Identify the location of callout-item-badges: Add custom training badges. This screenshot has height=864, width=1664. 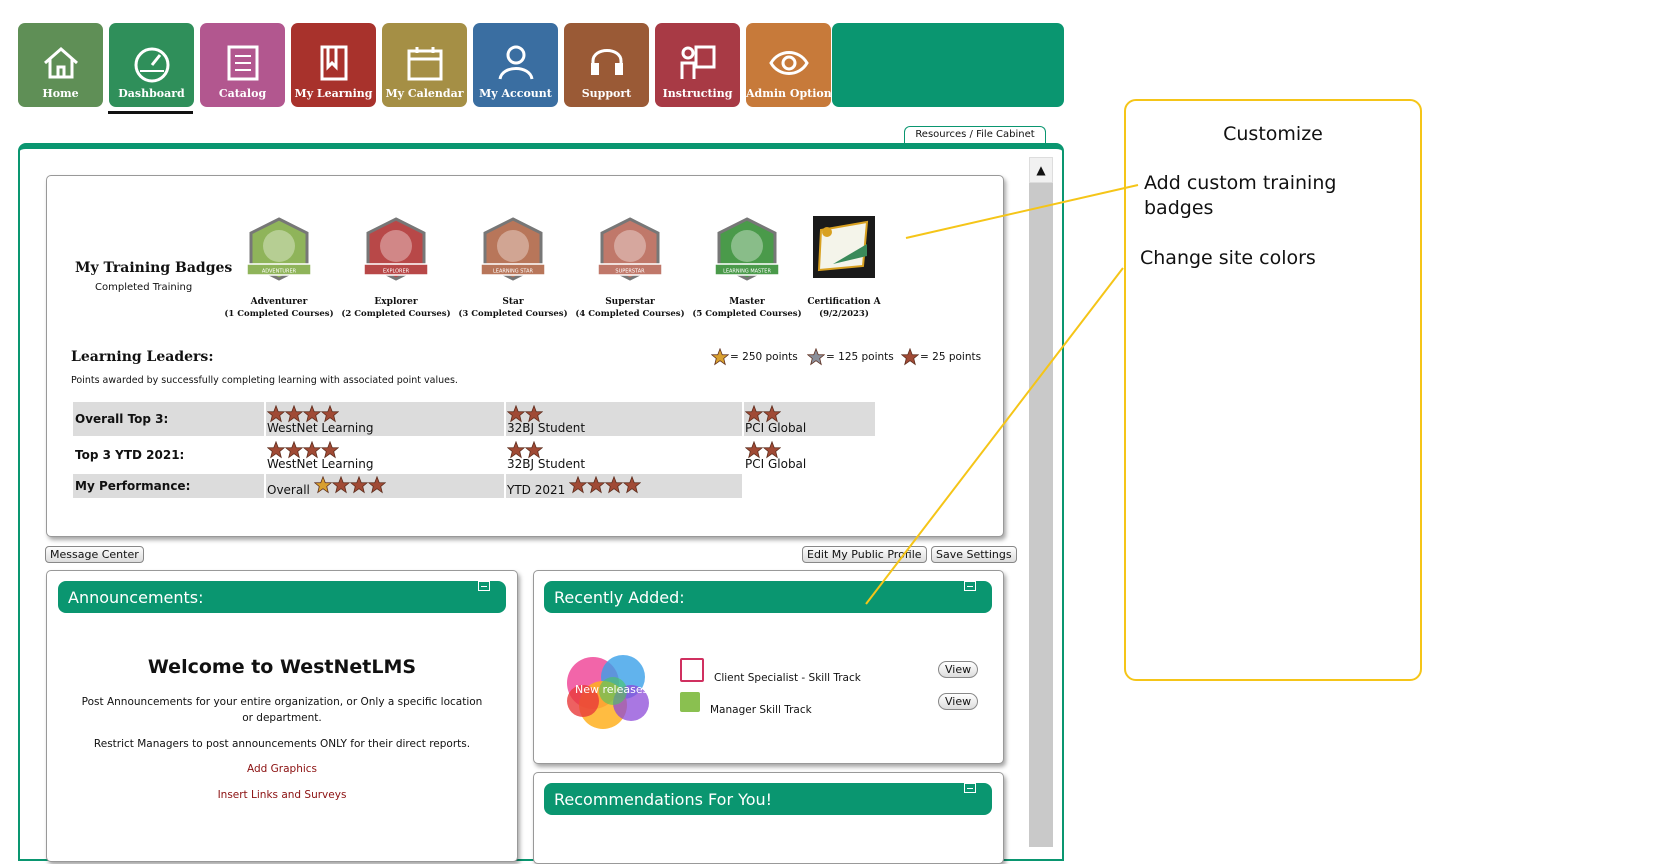
(1240, 195).